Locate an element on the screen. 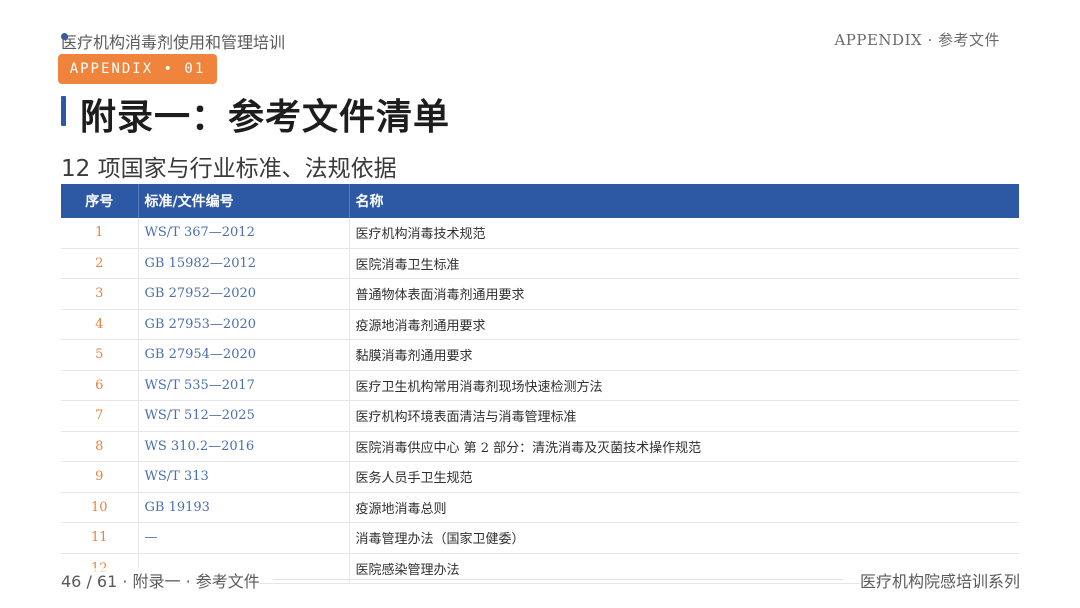 The width and height of the screenshot is (1080, 608). course-title: 医疗机构消毒剂使用和管理培训 is located at coordinates (173, 41).